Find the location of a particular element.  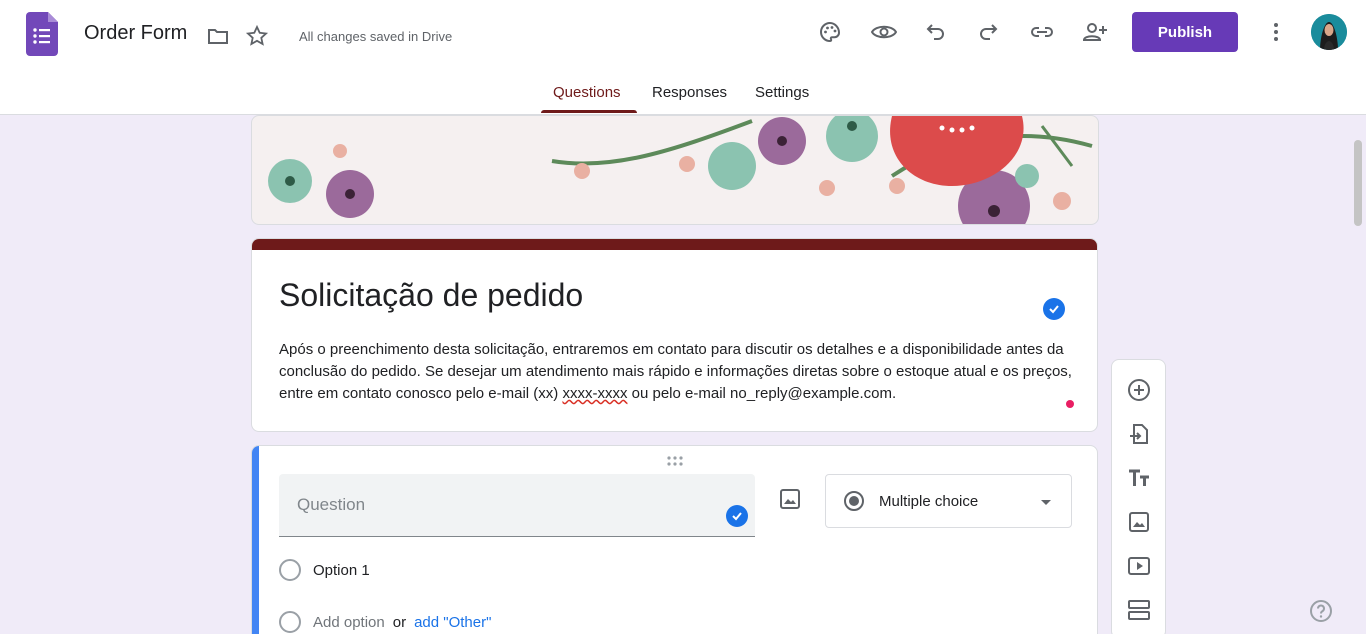

add-option-link: Add option is located at coordinates (349, 622).